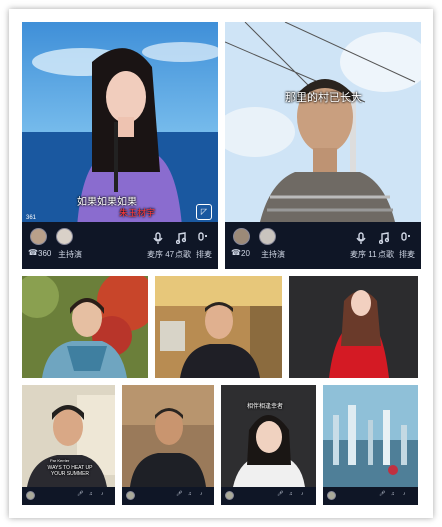  What do you see at coordinates (265, 407) in the screenshot?
I see `lyrics-caption: 相伴相逢幸者` at bounding box center [265, 407].